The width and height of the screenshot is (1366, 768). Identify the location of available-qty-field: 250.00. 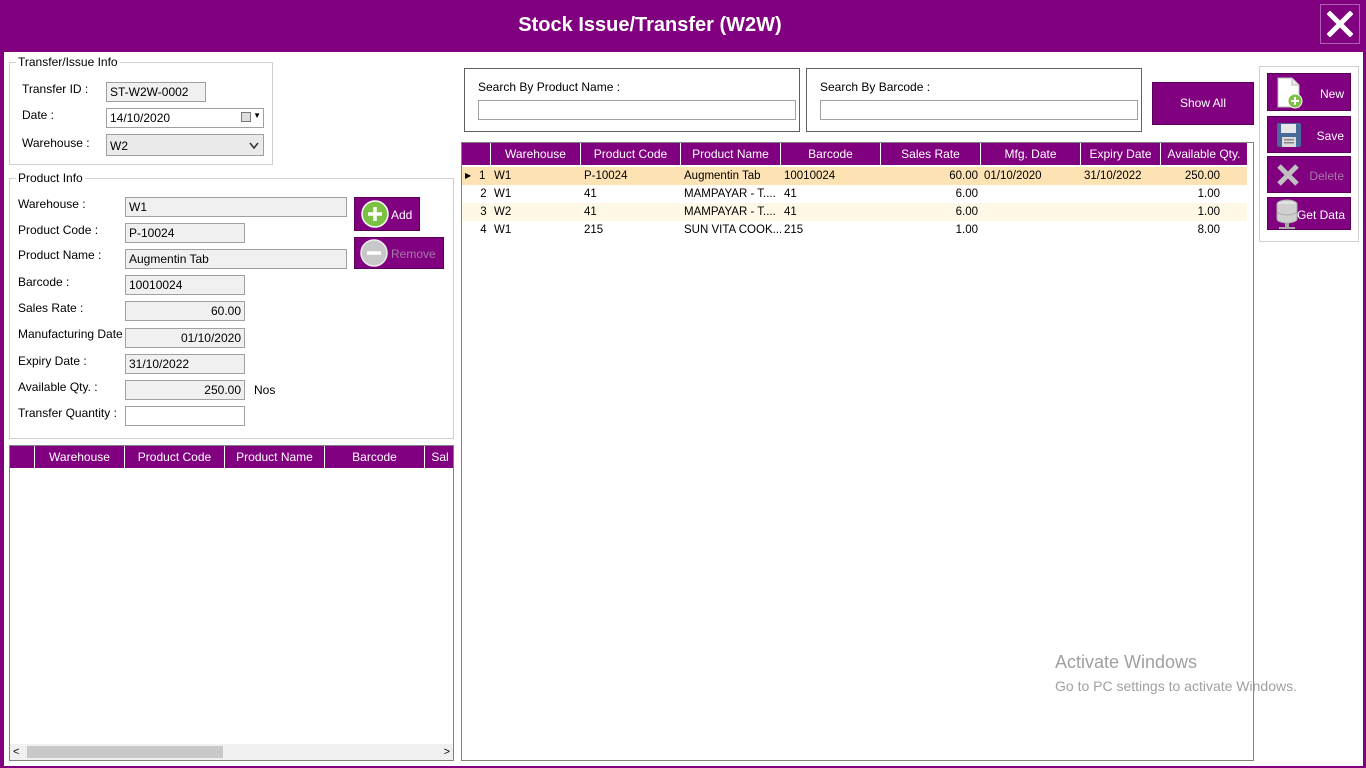
(185, 390).